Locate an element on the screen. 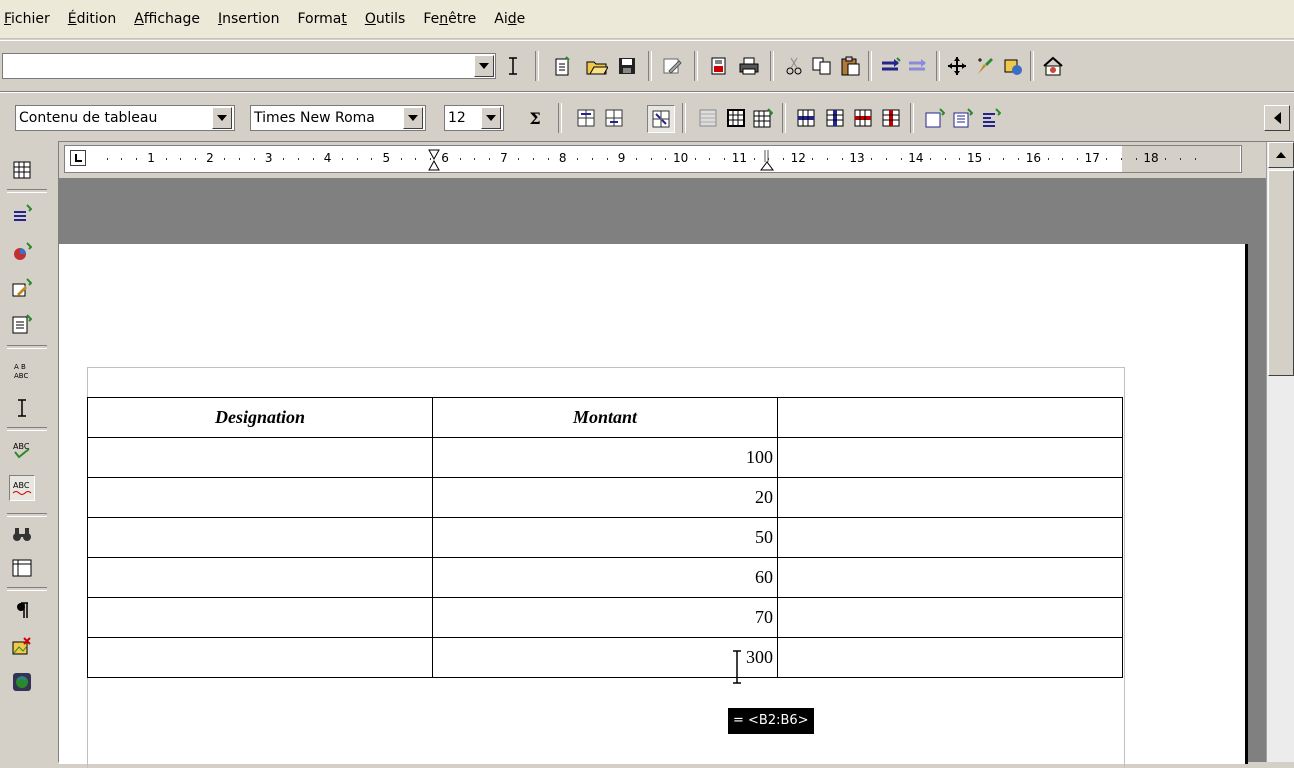 The image size is (1294, 768). autospellcheck-icon: ABC is located at coordinates (22, 488).